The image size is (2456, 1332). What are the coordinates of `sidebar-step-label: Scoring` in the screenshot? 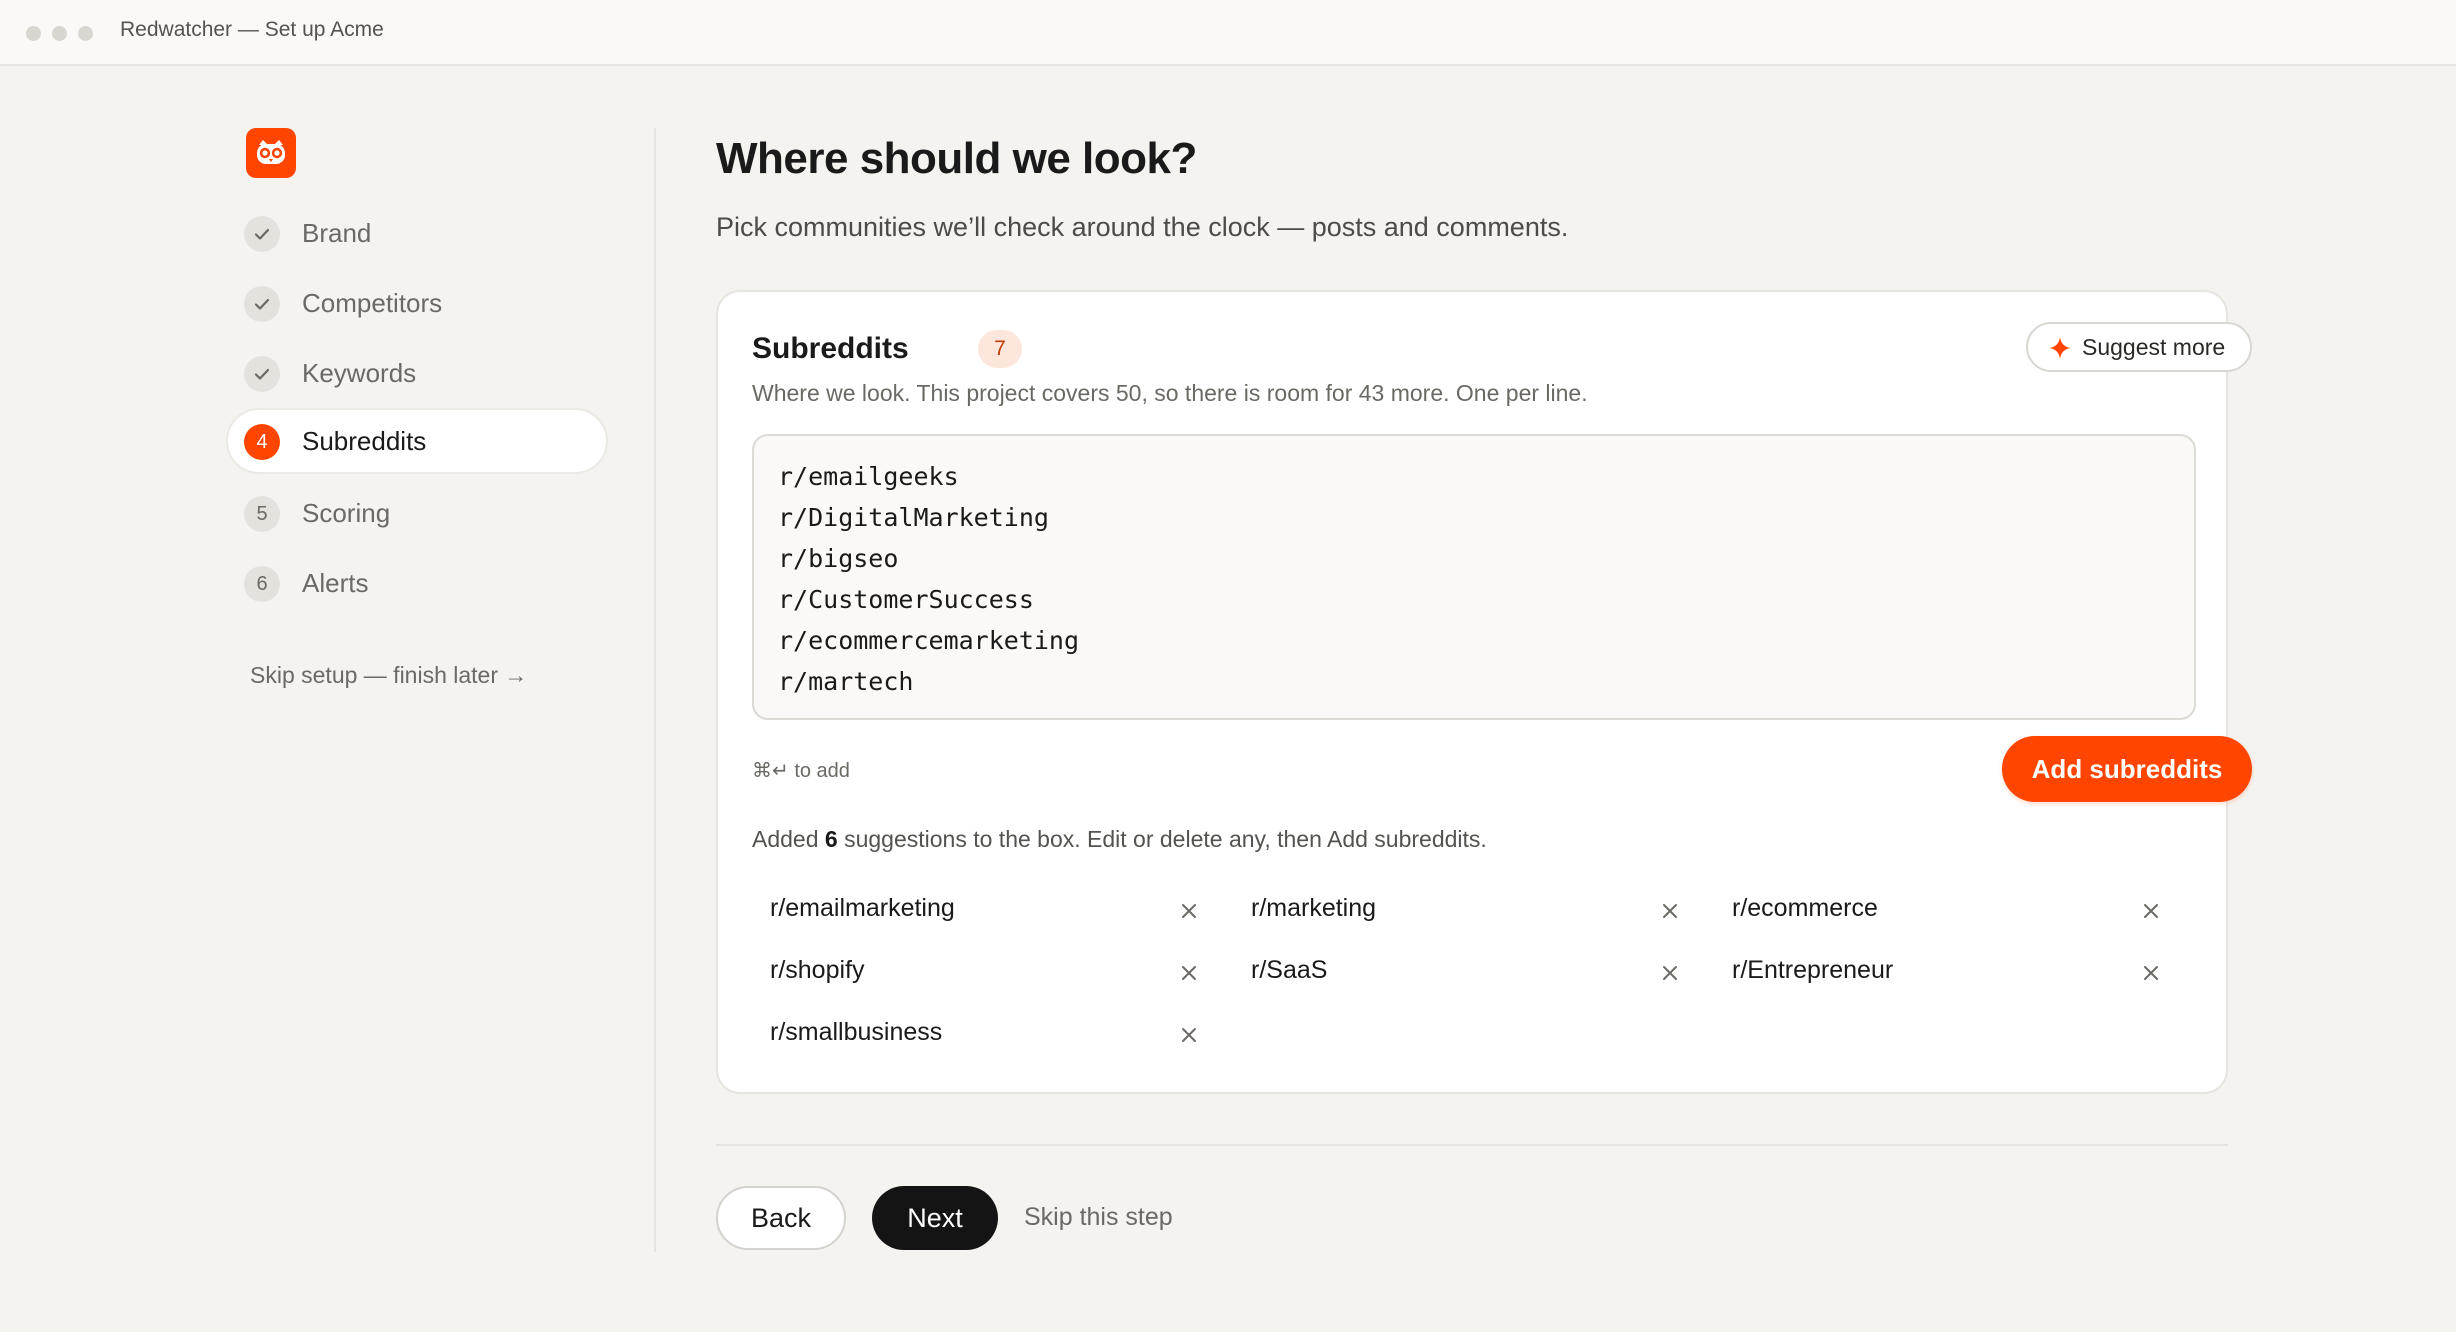 It's located at (346, 513).